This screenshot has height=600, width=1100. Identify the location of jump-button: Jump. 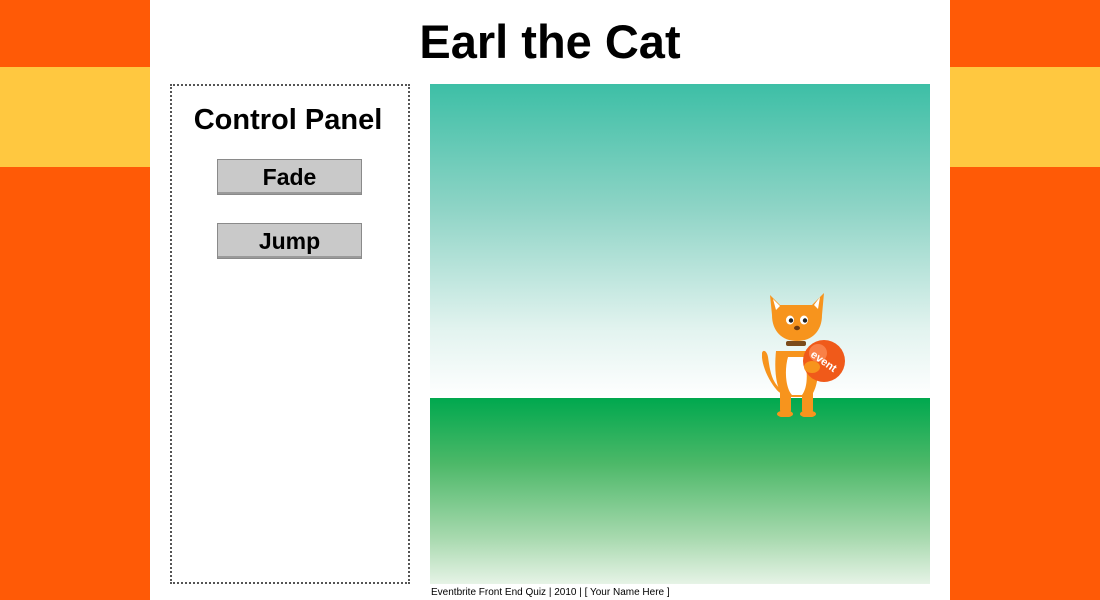
(289, 241).